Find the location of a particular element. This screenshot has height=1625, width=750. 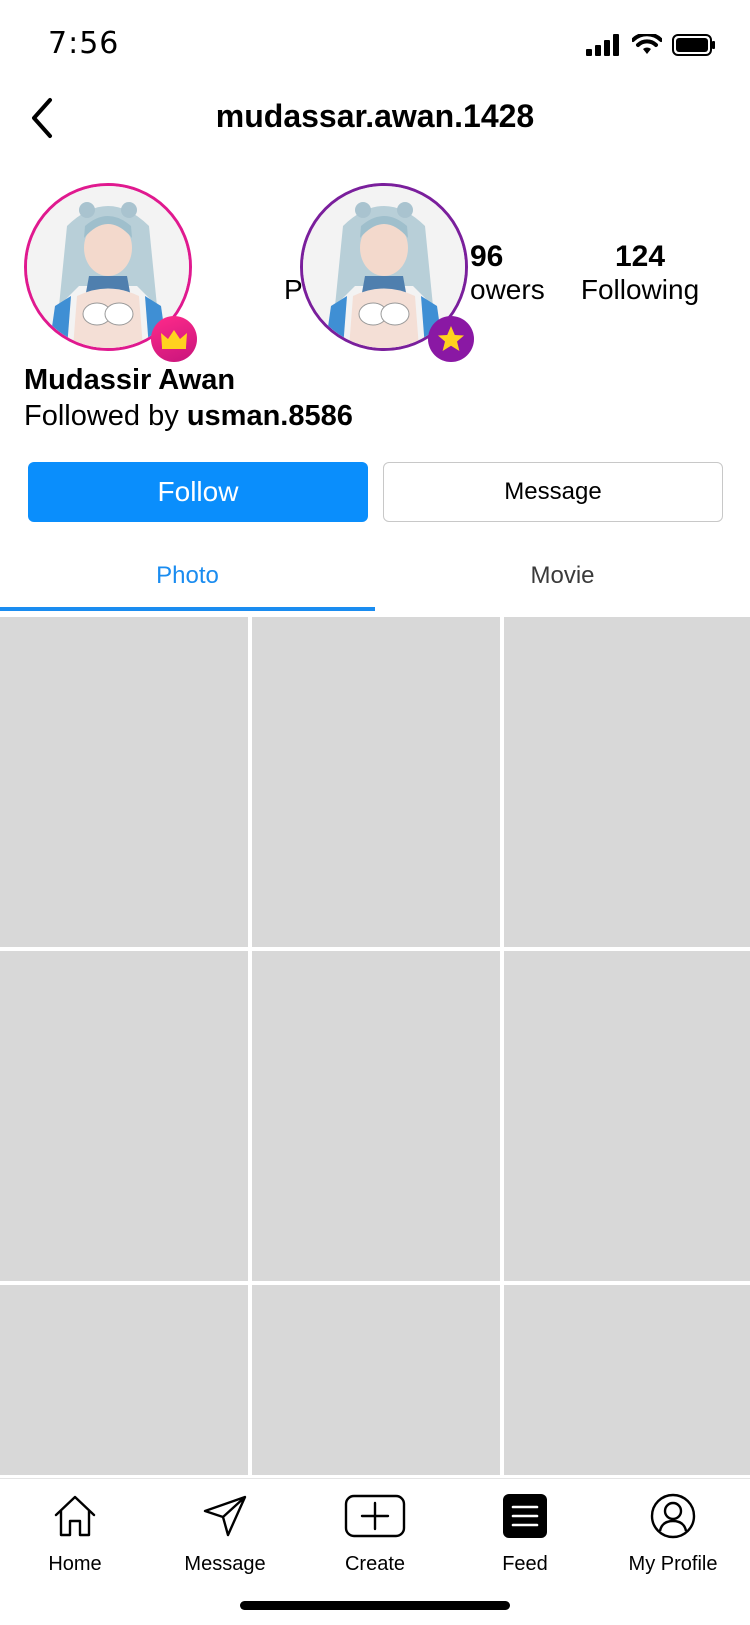

follow-button: Follow is located at coordinates (198, 492).